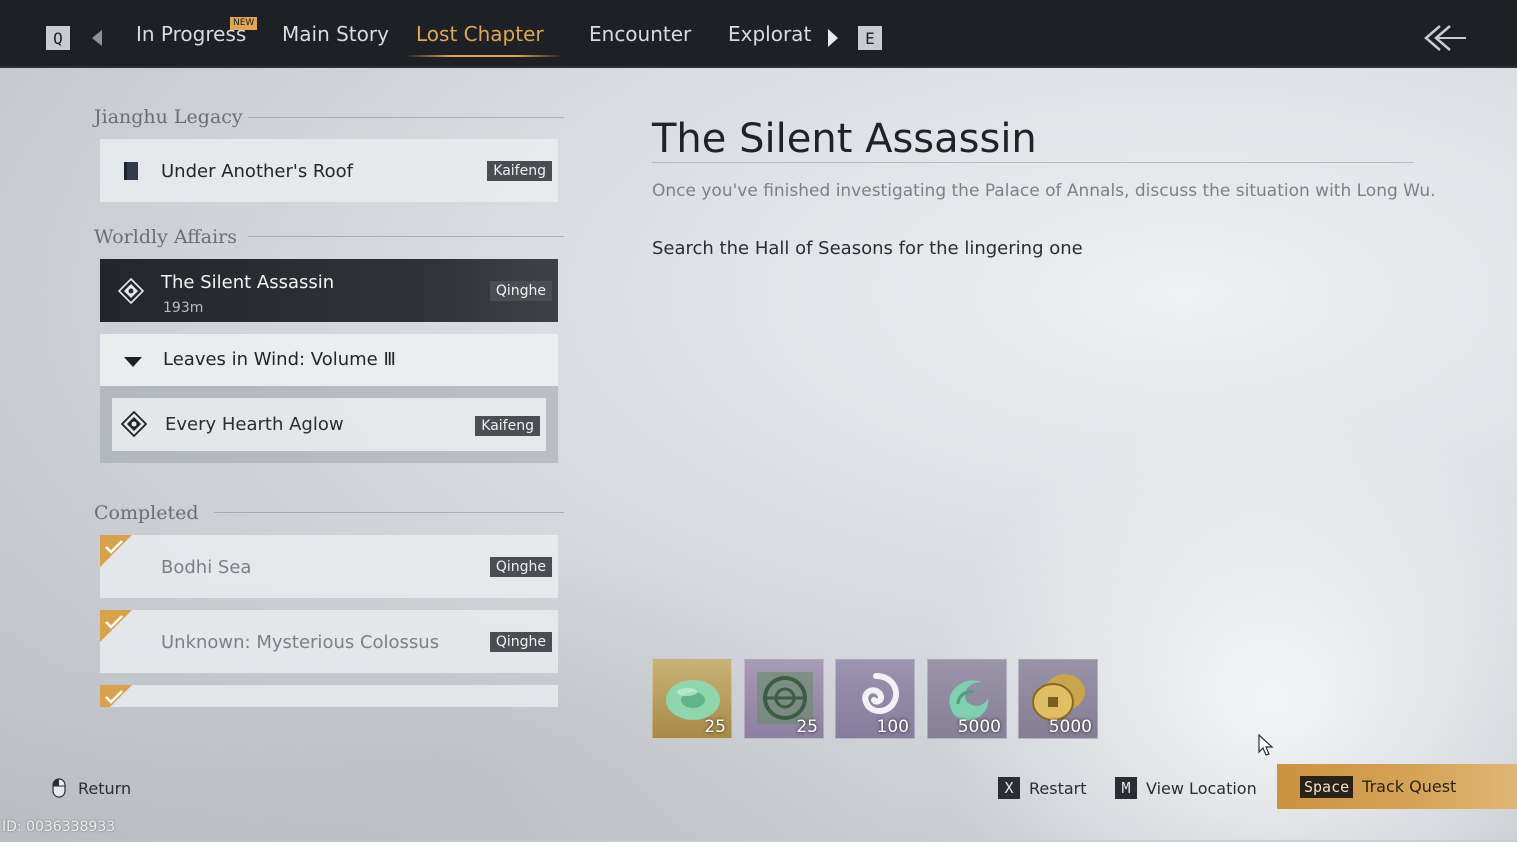  I want to click on quest-item-mysterious-colossus: Unknown: Mysterious Colossus Qinghe, so click(329, 641).